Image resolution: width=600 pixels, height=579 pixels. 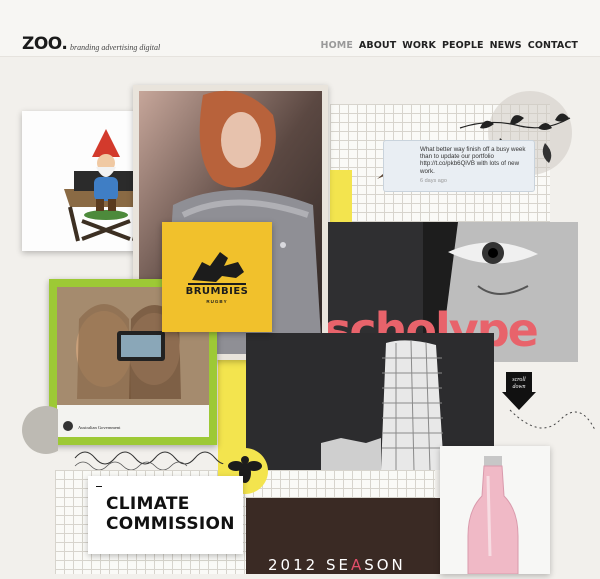 What do you see at coordinates (217, 301) in the screenshot?
I see `brumbies-subtitle: RUGBY` at bounding box center [217, 301].